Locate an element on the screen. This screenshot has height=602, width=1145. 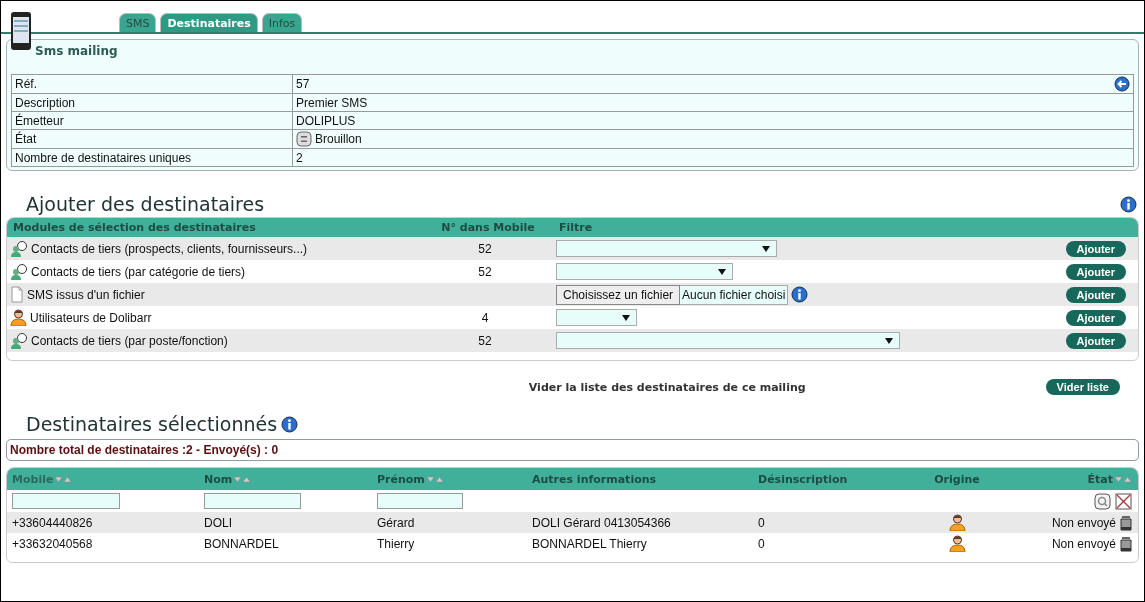
field-value: 2 is located at coordinates (299, 157).